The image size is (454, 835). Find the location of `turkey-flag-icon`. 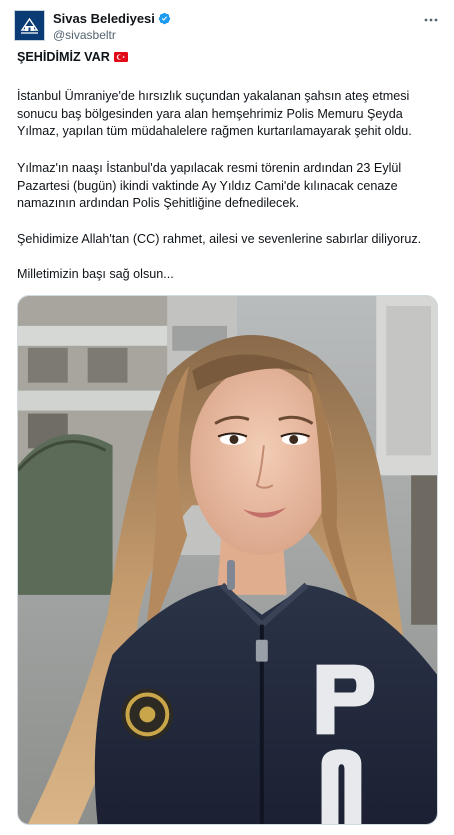

turkey-flag-icon is located at coordinates (120, 57).